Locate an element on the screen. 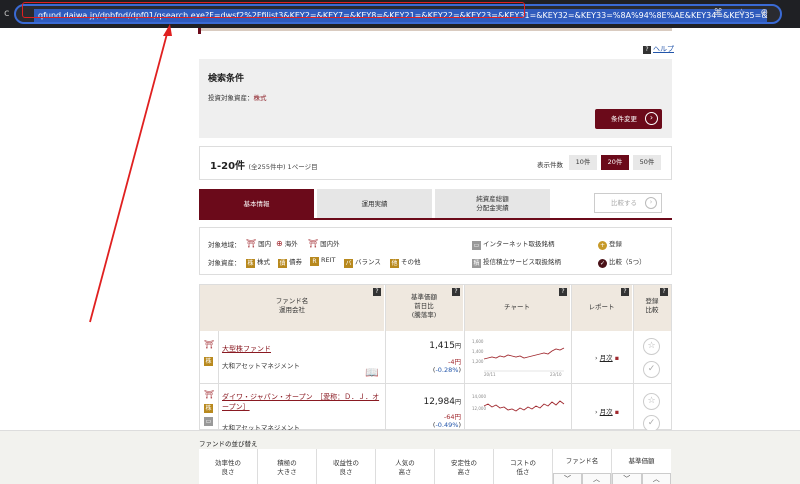  header-fund: ? ファンド名 運用会社 is located at coordinates (292, 308).